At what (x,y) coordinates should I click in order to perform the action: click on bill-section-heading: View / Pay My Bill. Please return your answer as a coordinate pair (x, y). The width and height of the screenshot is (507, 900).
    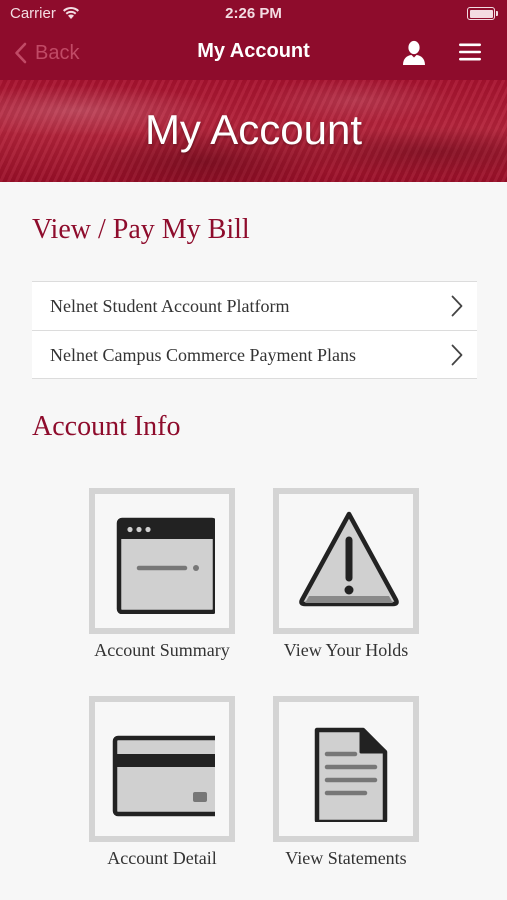
    Looking at the image, I should click on (141, 229).